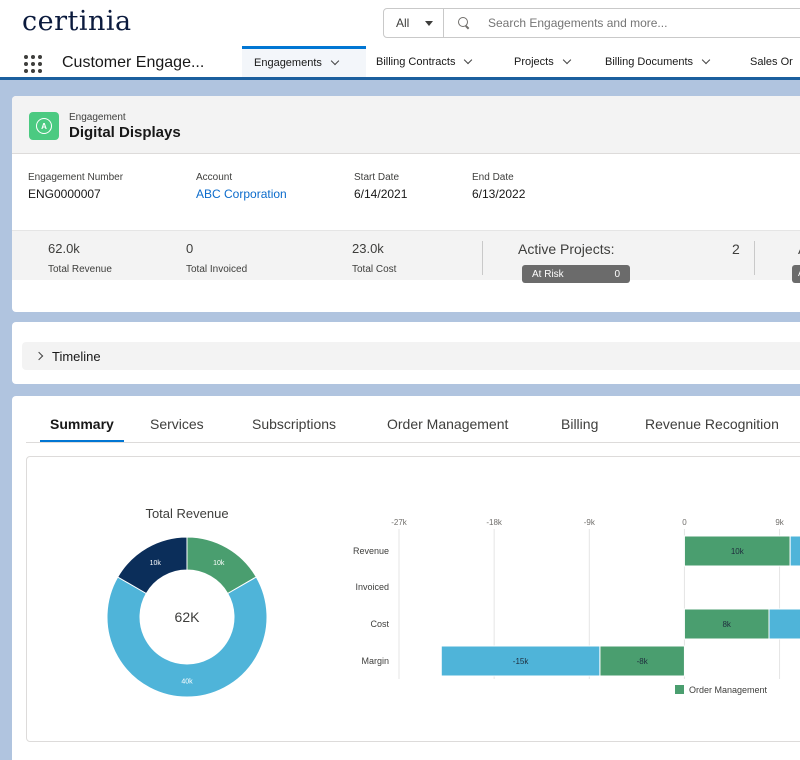 This screenshot has width=800, height=760. I want to click on search-input, so click(638, 23).